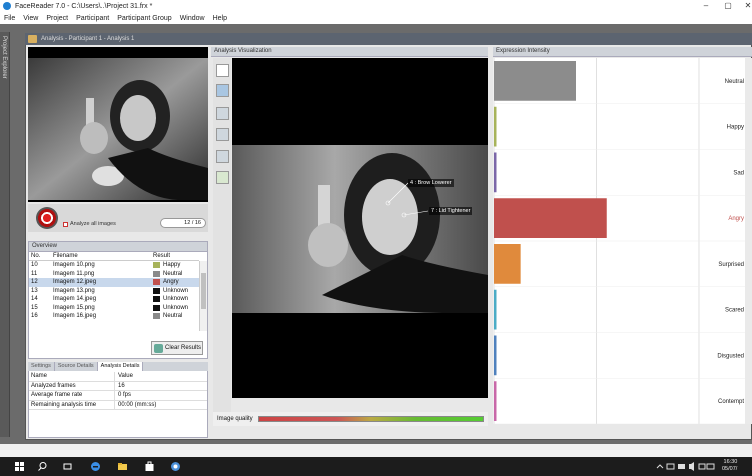  I want to click on system-tray-icons, so click(685, 466).